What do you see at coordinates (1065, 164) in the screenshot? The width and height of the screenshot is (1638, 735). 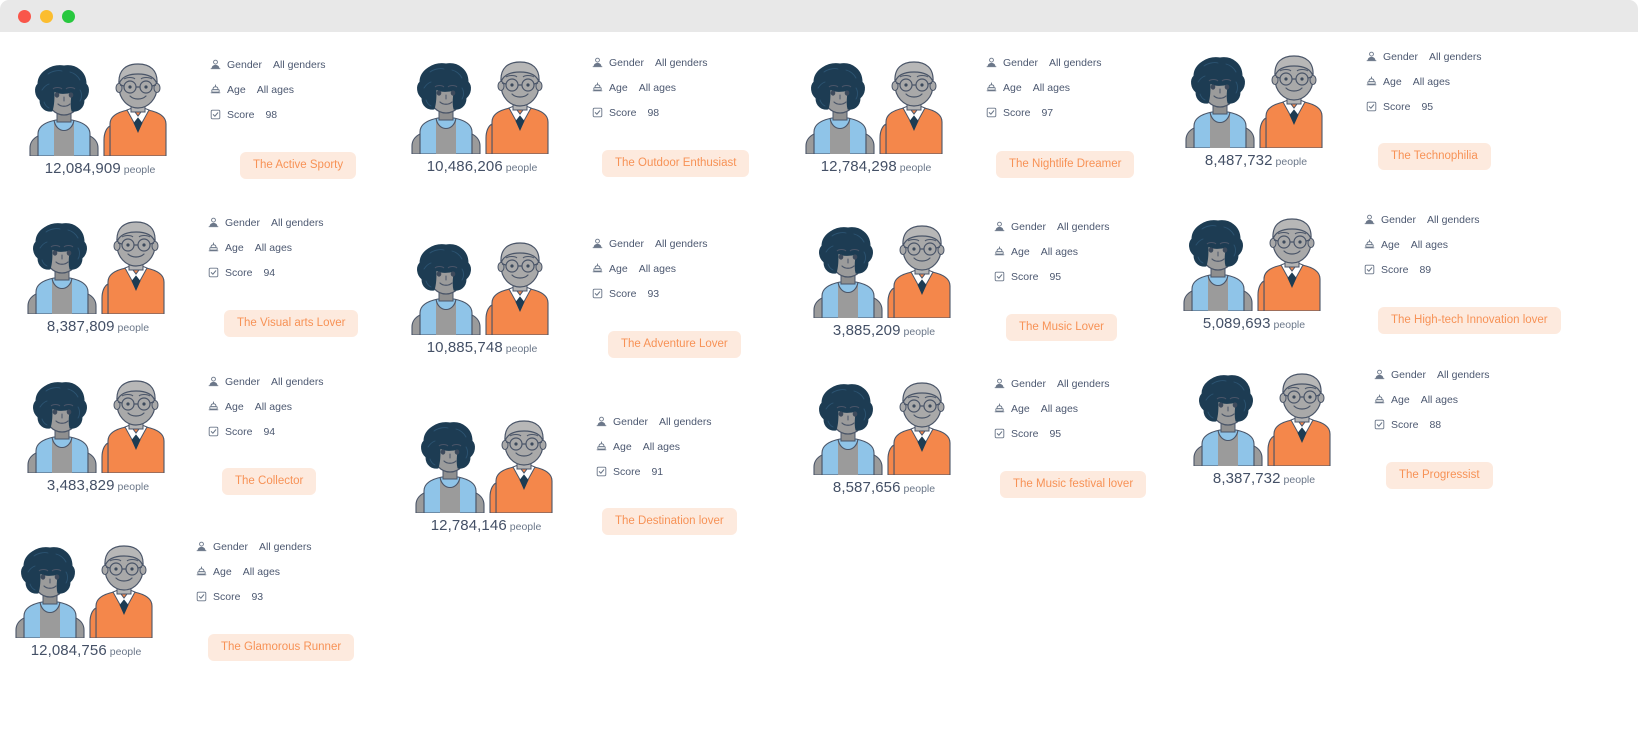 I see `persona-badge: The Nightlife Dreamer` at bounding box center [1065, 164].